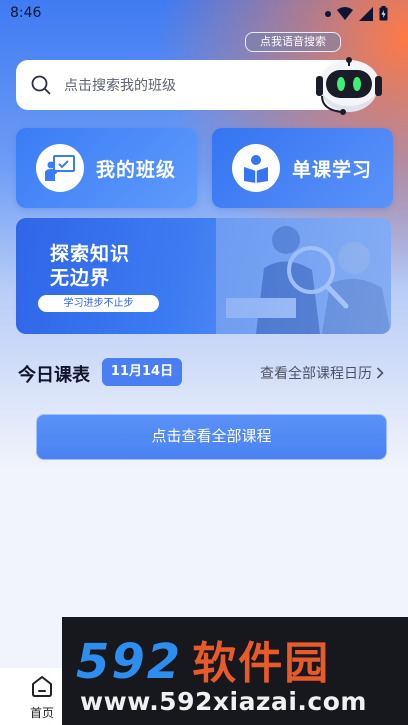  What do you see at coordinates (383, 13) in the screenshot?
I see `battery-icon` at bounding box center [383, 13].